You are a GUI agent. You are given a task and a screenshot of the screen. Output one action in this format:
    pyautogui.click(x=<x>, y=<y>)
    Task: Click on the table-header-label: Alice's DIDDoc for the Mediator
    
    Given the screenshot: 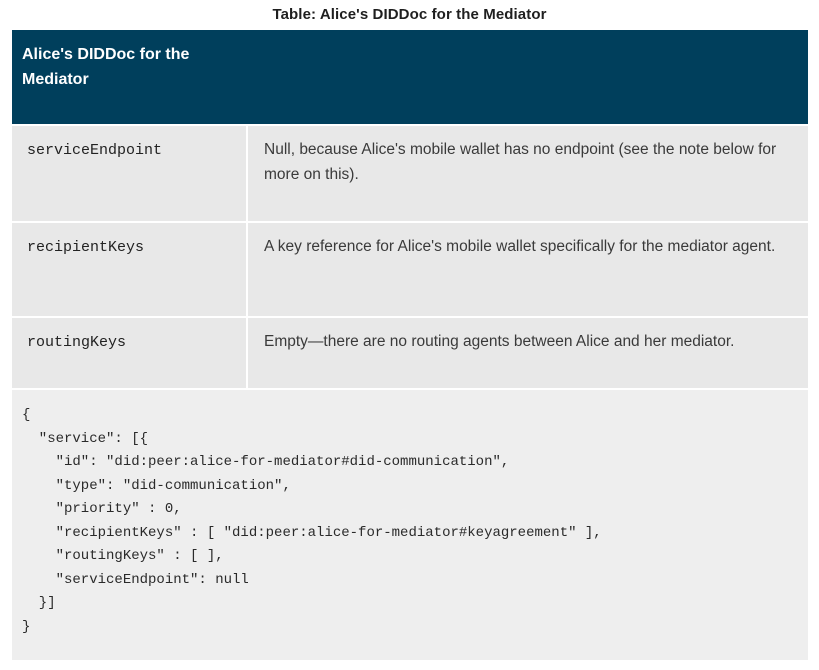 What is the action you would take?
    pyautogui.click(x=106, y=67)
    